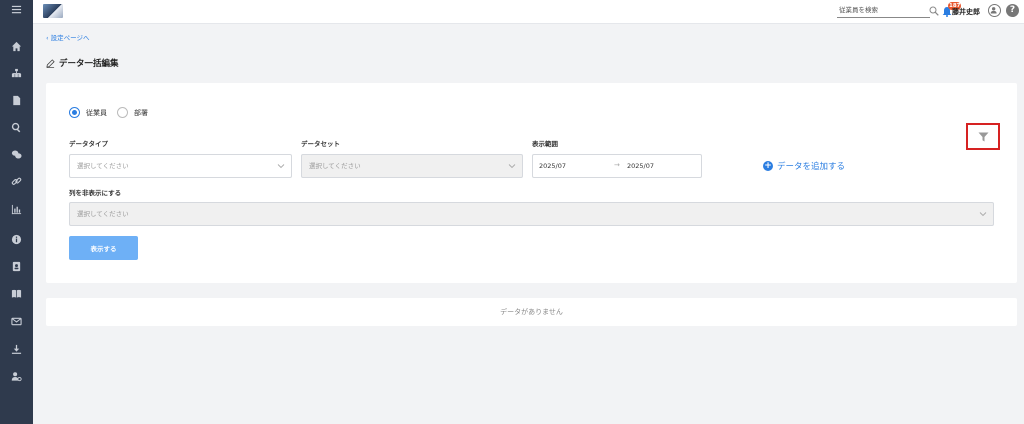 The height and width of the screenshot is (424, 1024). I want to click on results-panel: データがありません, so click(531, 312).